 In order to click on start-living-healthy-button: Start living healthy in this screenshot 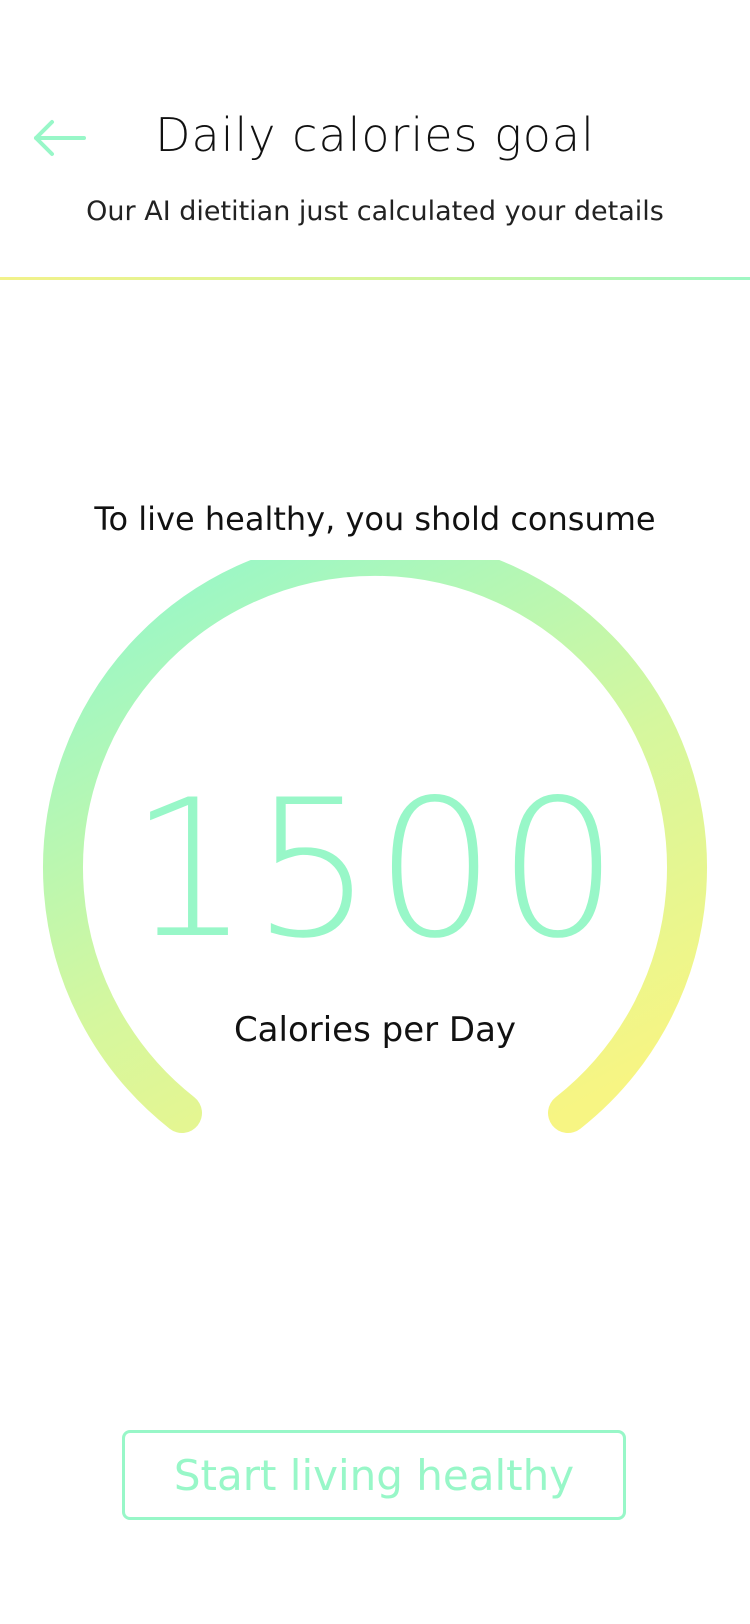, I will do `click(374, 1475)`.